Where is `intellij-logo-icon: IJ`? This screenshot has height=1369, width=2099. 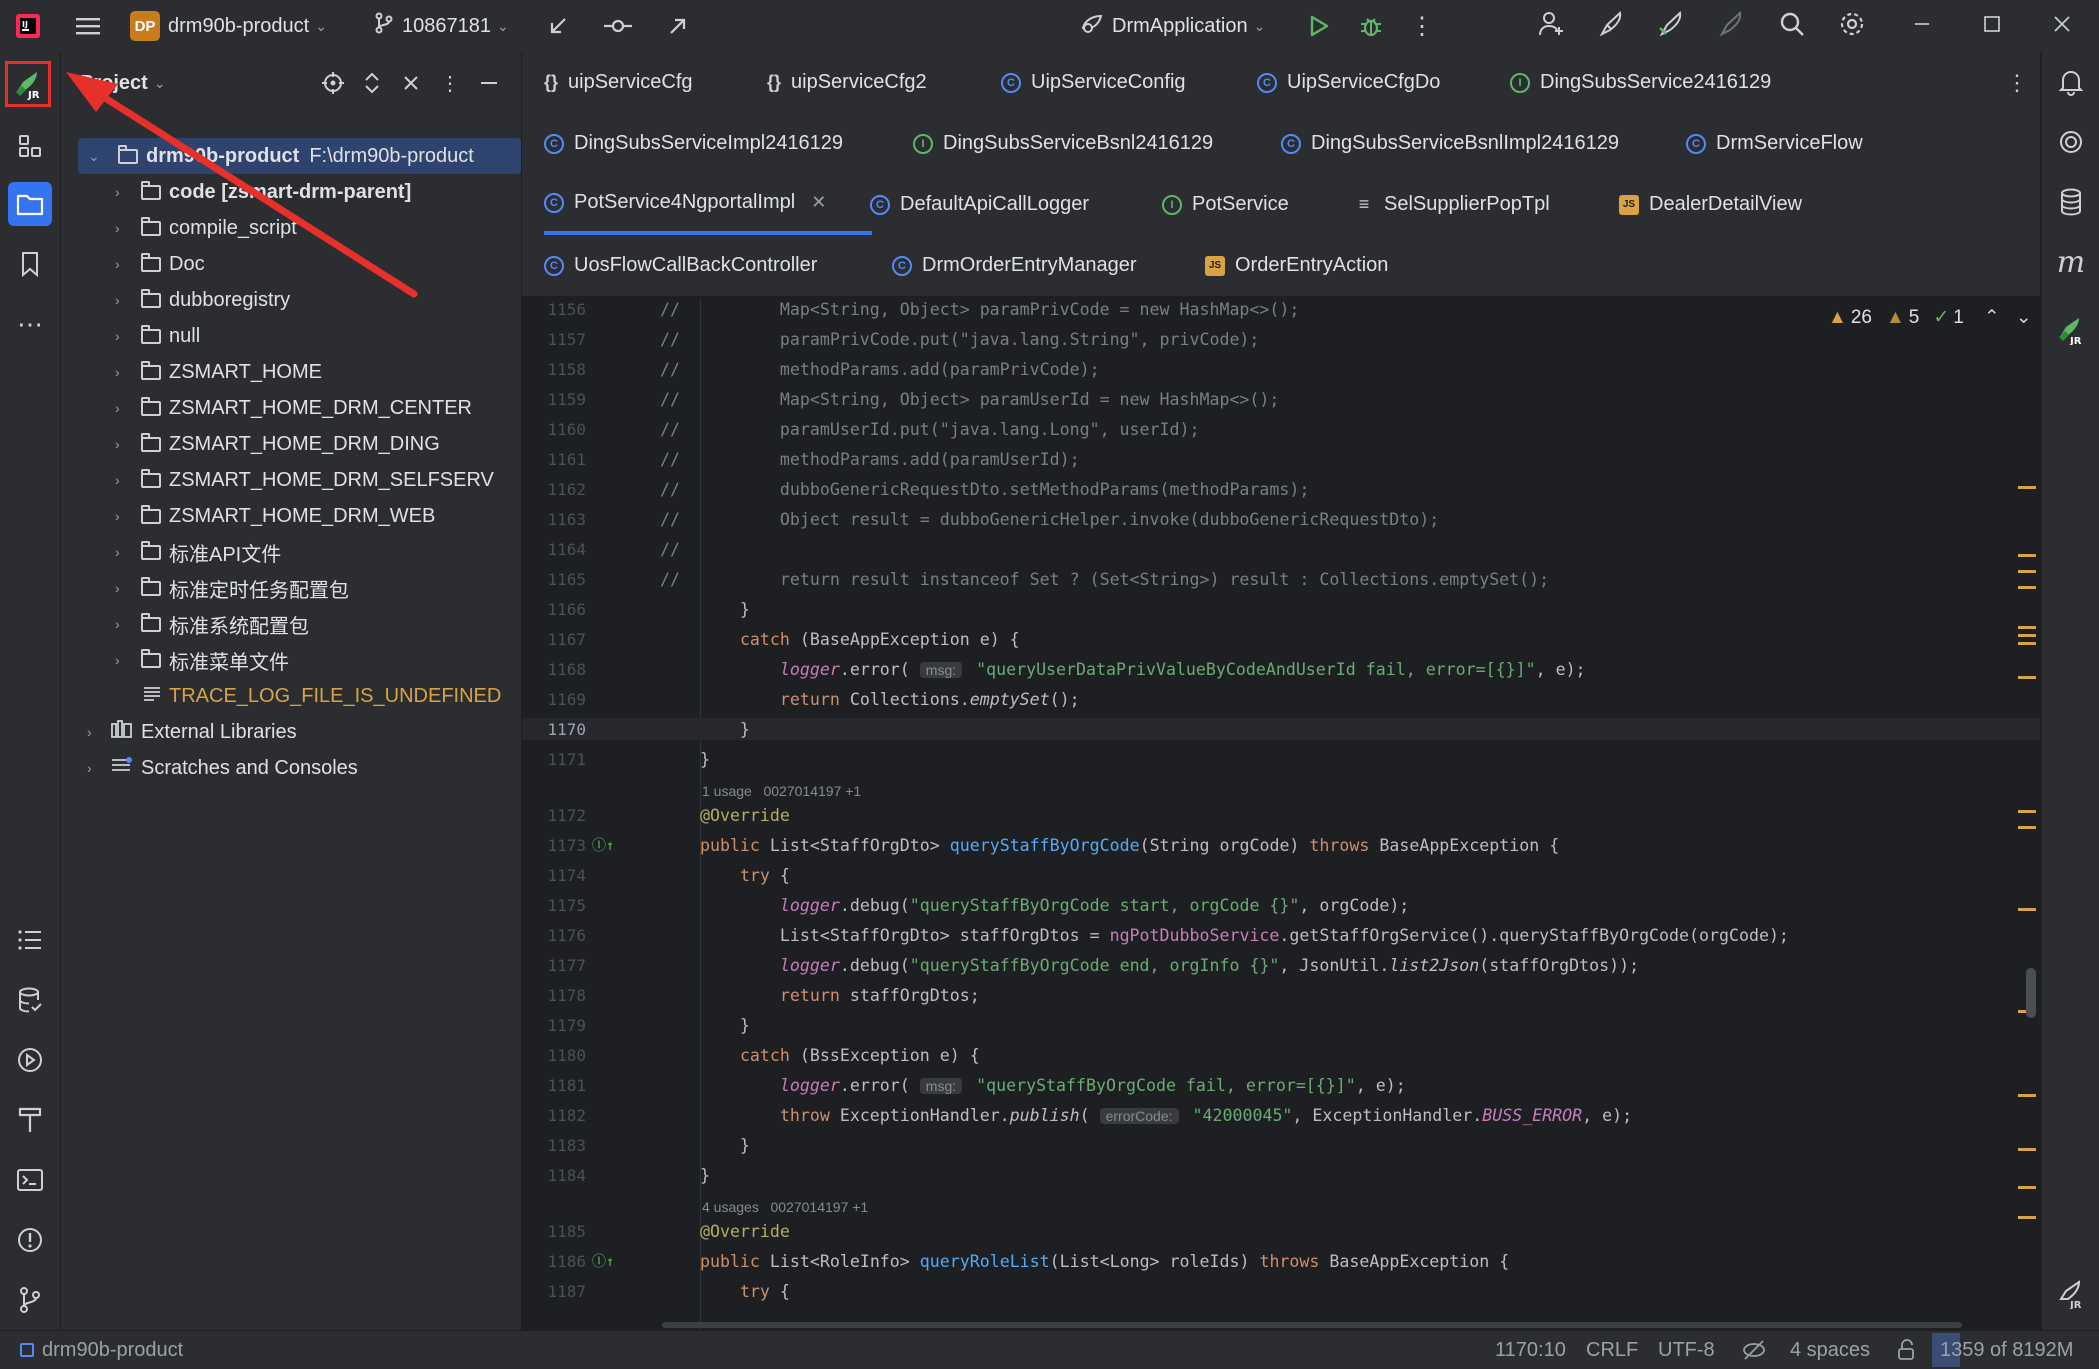
intellij-logo-icon: IJ is located at coordinates (28, 26).